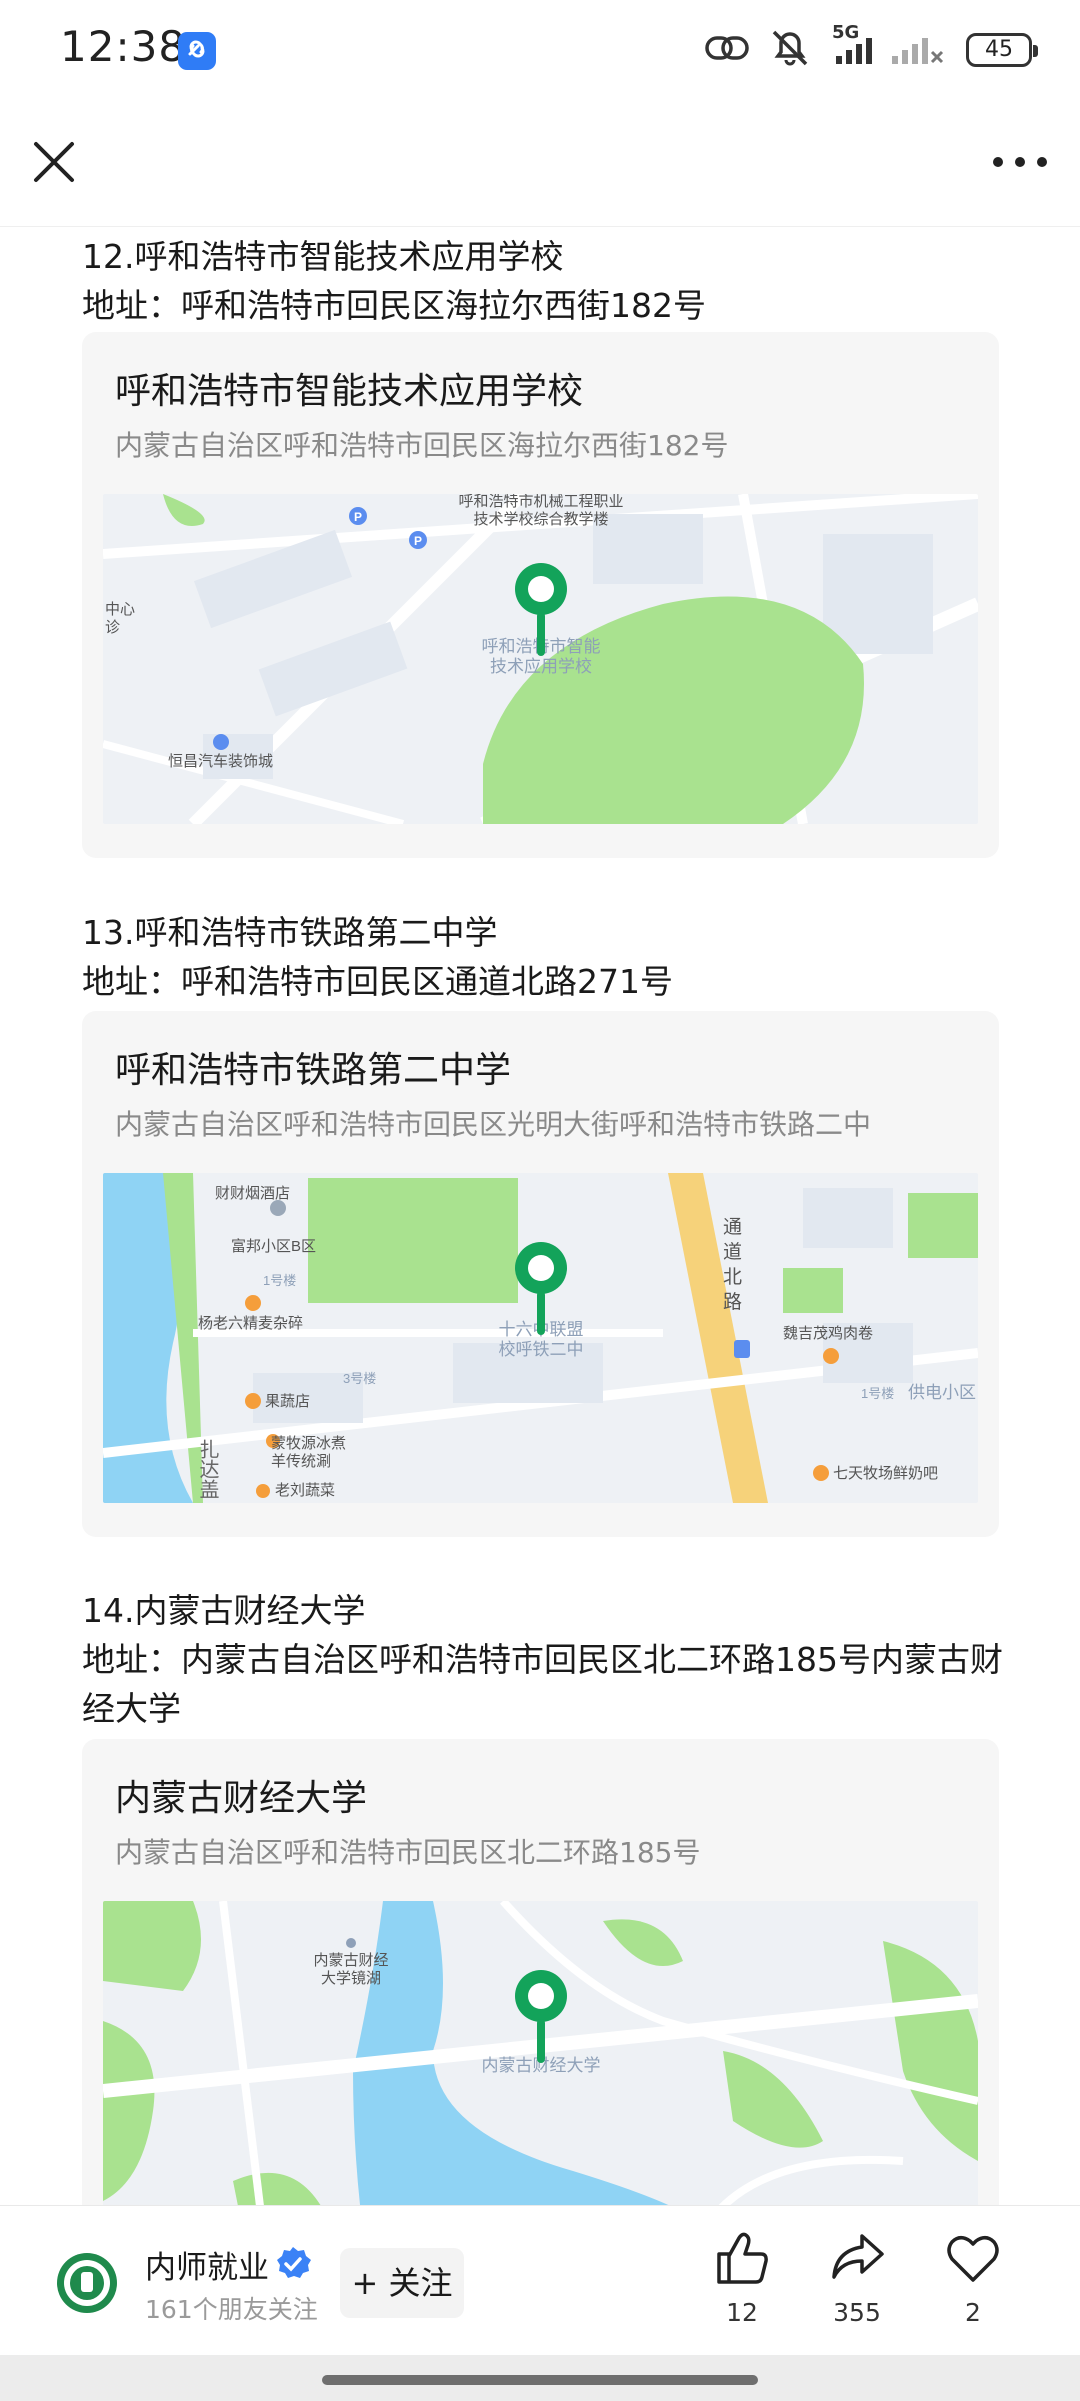  What do you see at coordinates (207, 2264) in the screenshot?
I see `account-name: 内师就业` at bounding box center [207, 2264].